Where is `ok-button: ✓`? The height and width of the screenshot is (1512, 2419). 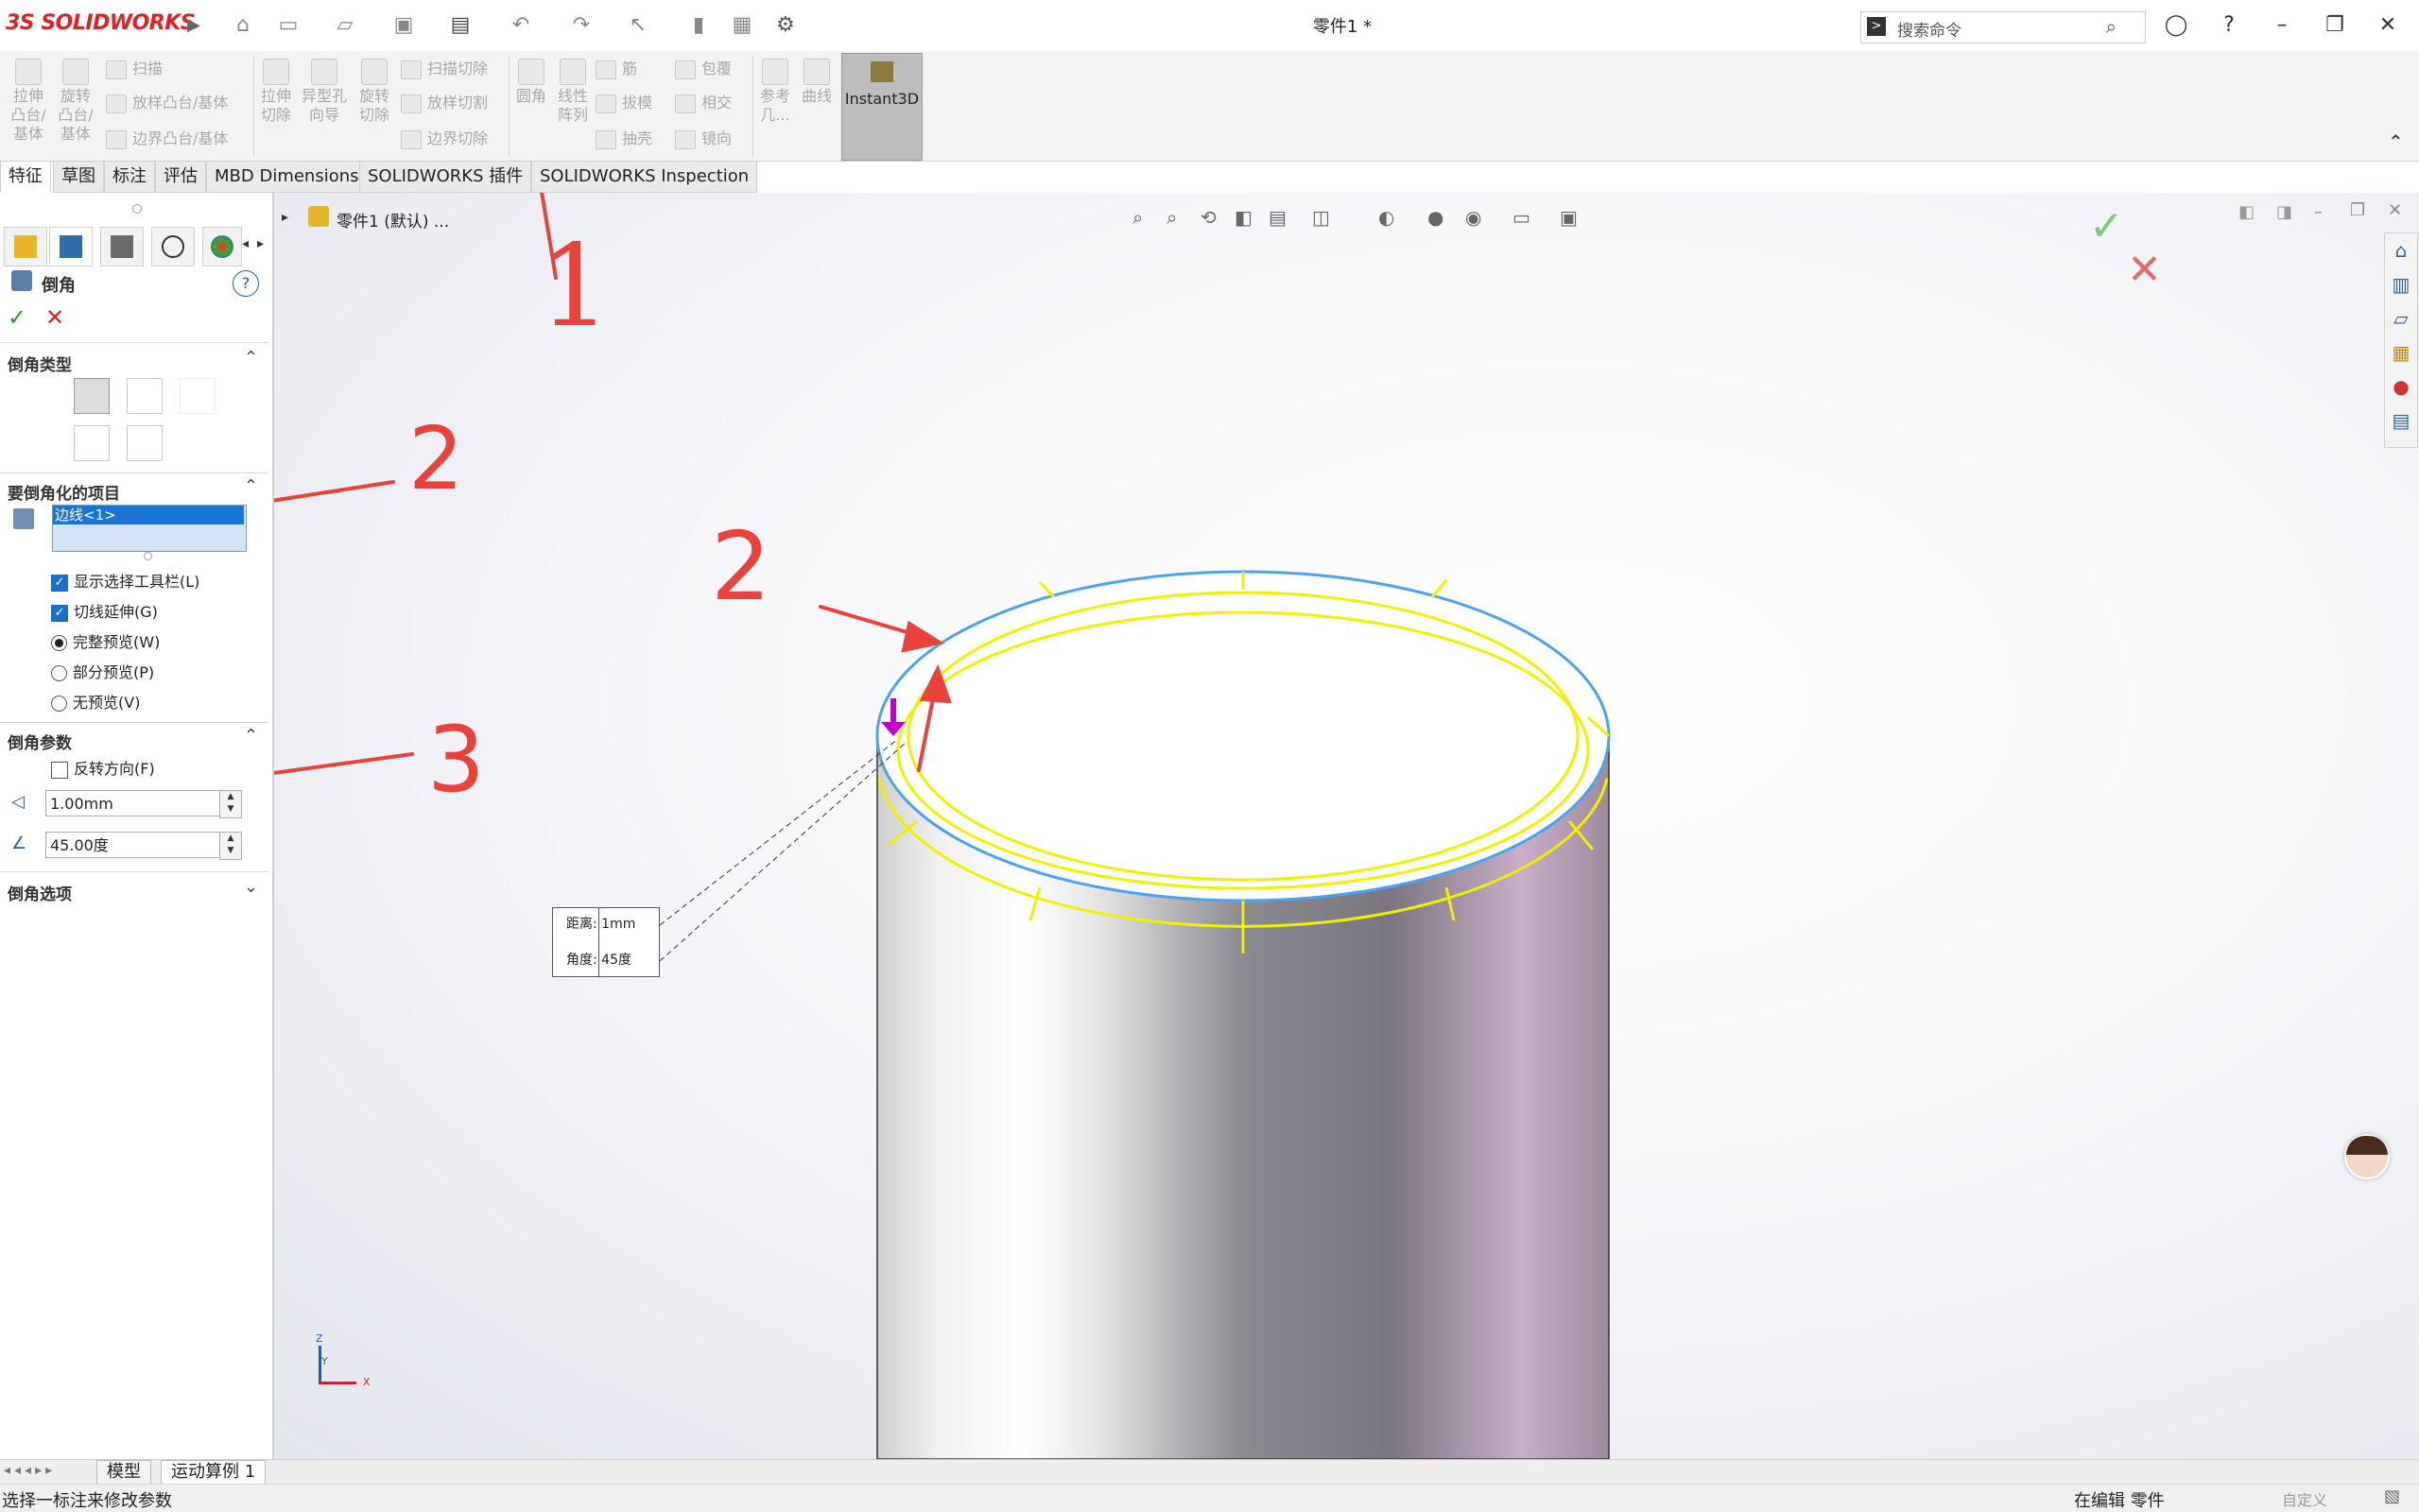 ok-button: ✓ is located at coordinates (17, 317).